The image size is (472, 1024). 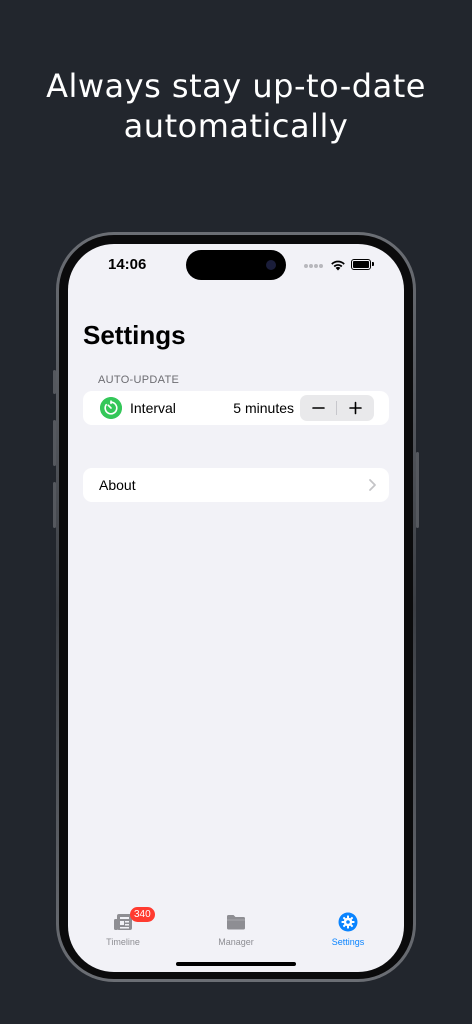 I want to click on power-button, so click(x=417, y=490).